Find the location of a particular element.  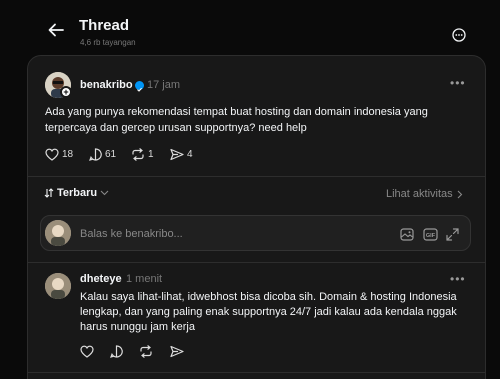

repost-count: 1 is located at coordinates (151, 154).